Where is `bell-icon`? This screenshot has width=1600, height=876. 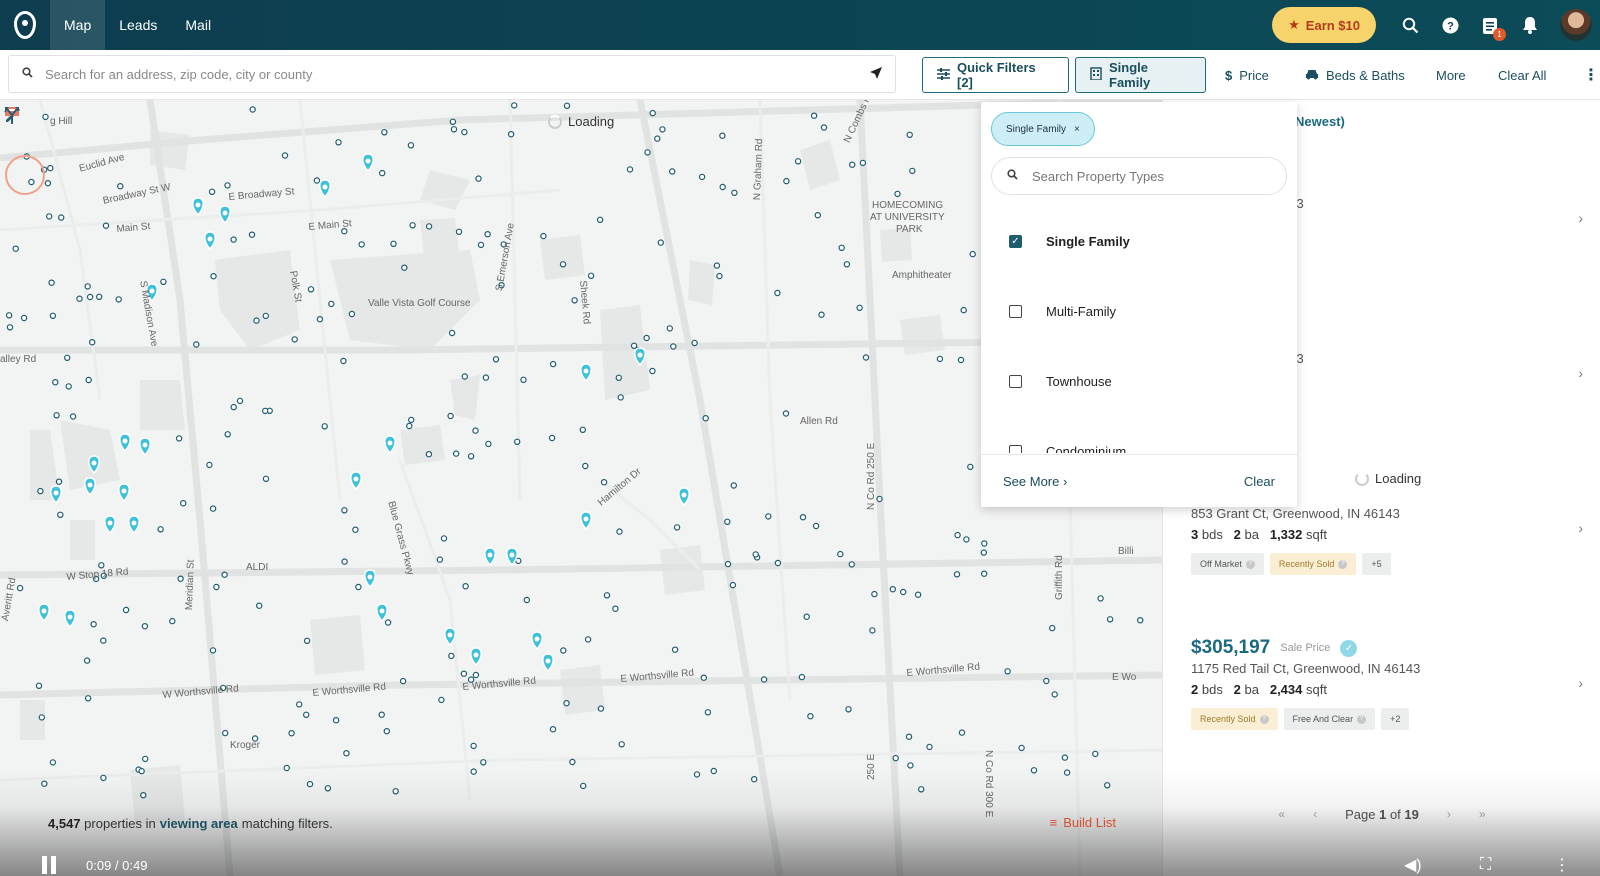 bell-icon is located at coordinates (1530, 25).